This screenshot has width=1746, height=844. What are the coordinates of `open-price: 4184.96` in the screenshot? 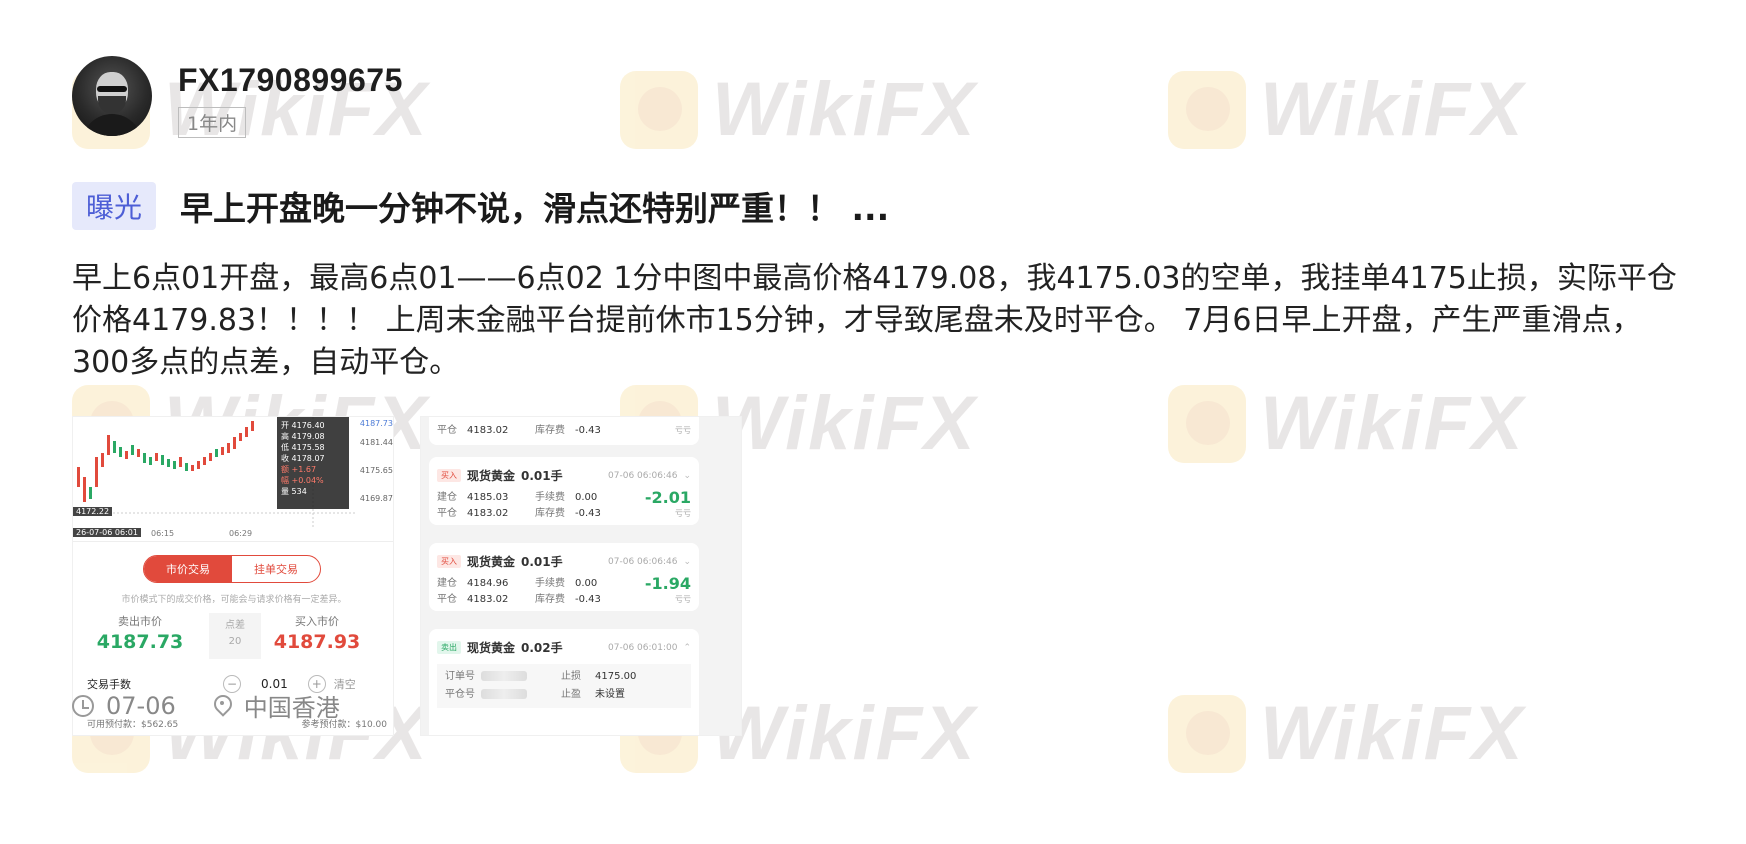 It's located at (488, 583).